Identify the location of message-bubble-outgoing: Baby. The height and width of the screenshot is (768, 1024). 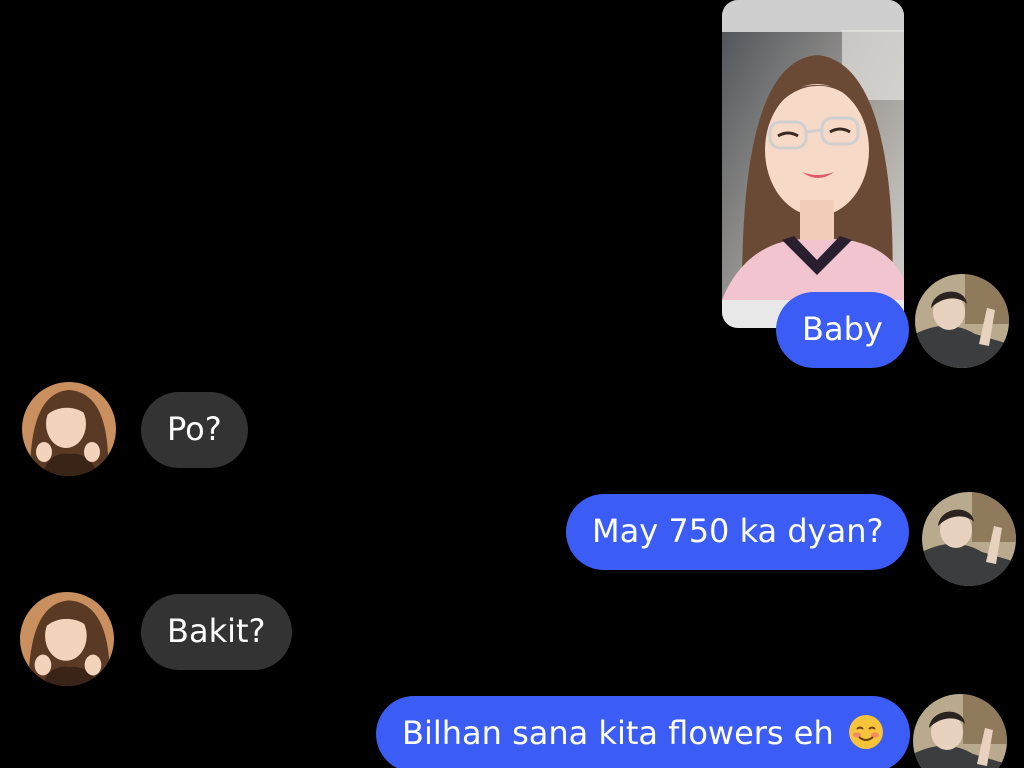
(842, 330).